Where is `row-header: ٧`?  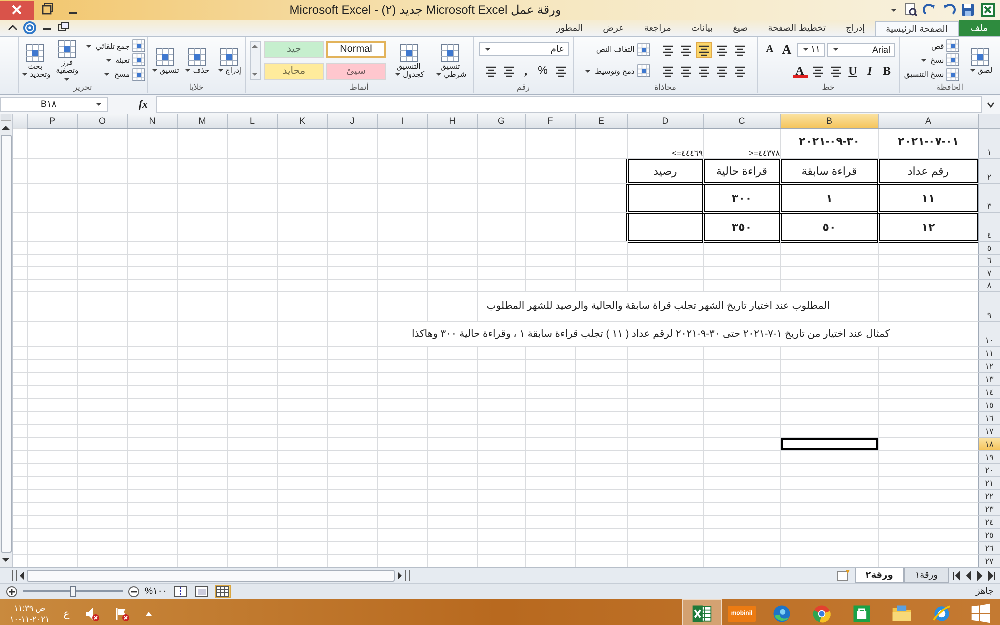
row-header: ٧ is located at coordinates (989, 273).